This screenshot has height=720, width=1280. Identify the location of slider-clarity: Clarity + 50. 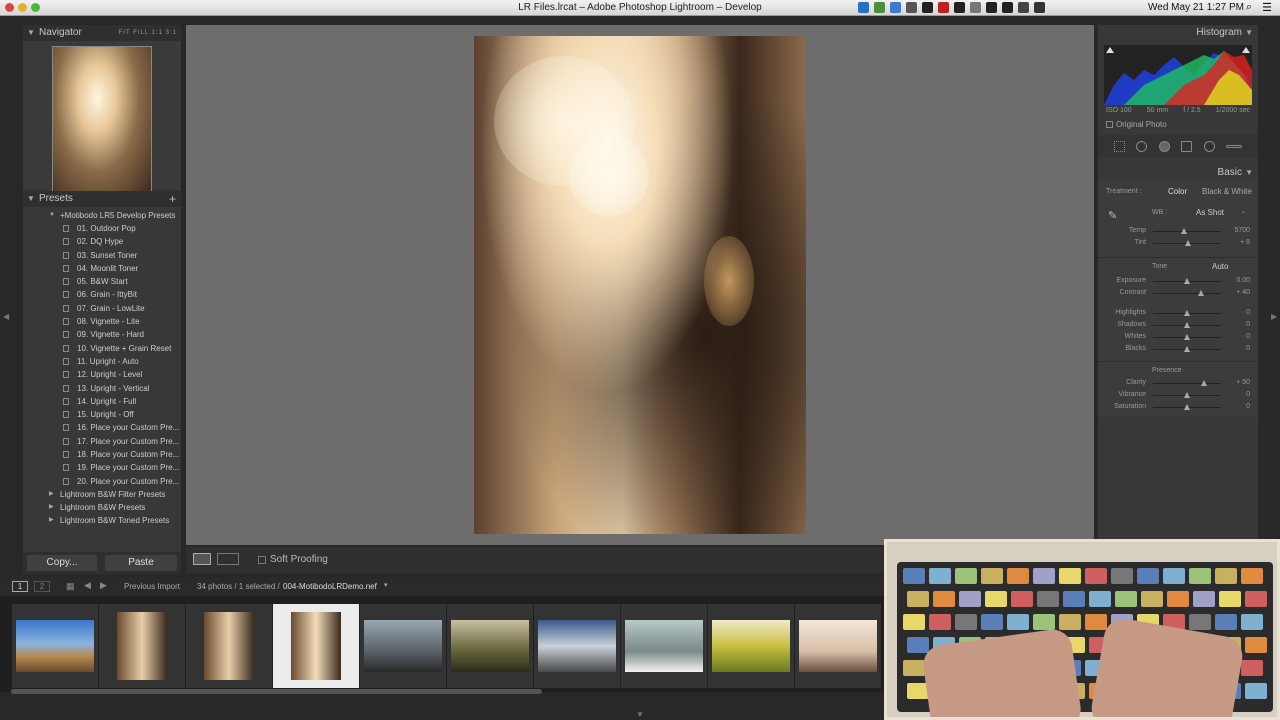
(1178, 383).